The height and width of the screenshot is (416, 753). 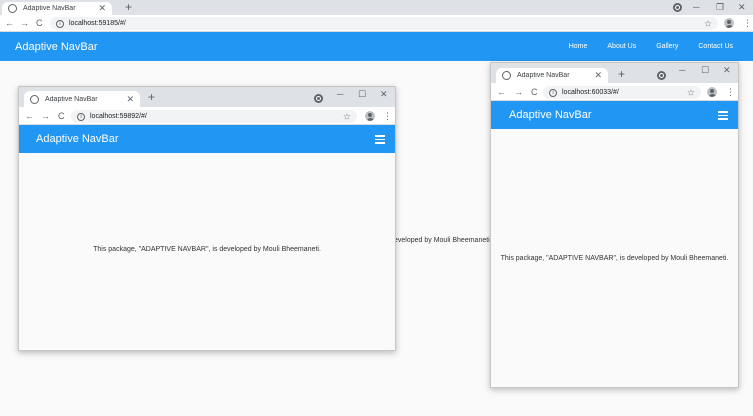 What do you see at coordinates (590, 92) in the screenshot?
I see `url-text: localhost:60033/#/` at bounding box center [590, 92].